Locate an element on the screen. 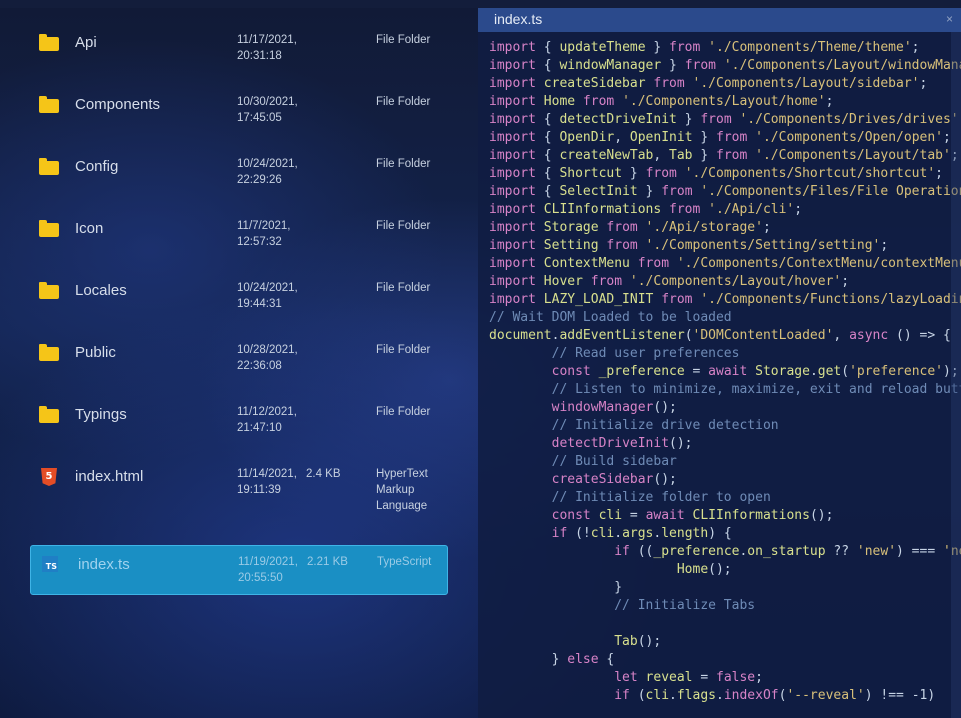 Image resolution: width=961 pixels, height=718 pixels. file-date: 11/12/2021, 21:47:10 is located at coordinates (270, 420).